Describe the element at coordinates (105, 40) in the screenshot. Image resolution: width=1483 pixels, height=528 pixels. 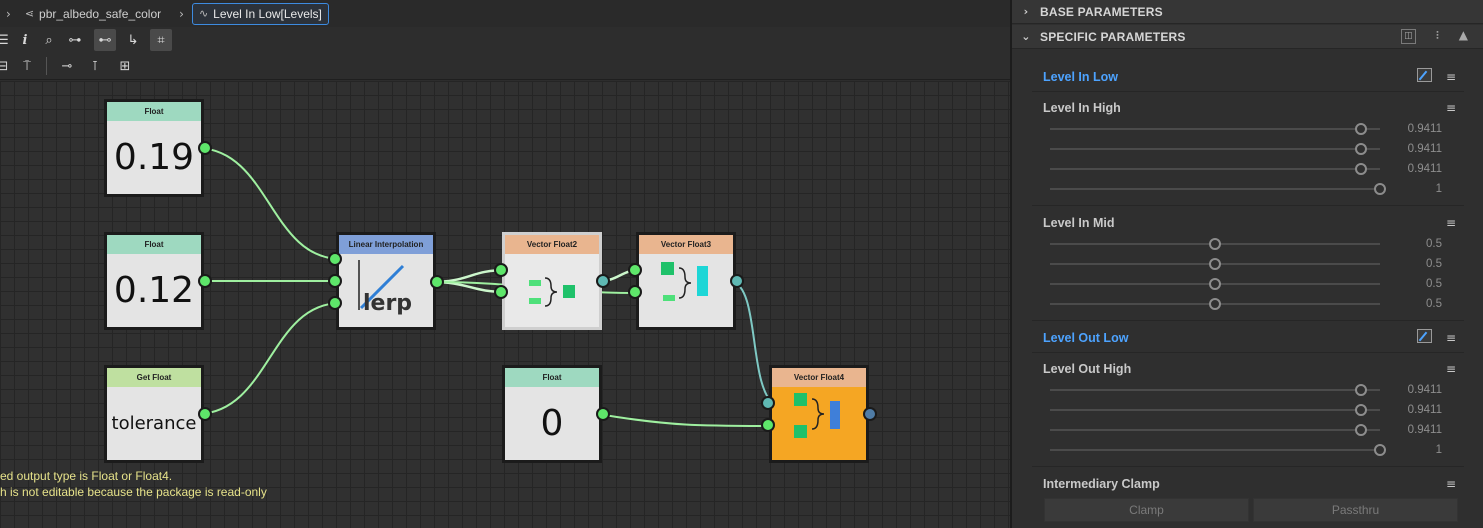
I see `layout-tree-icon: ⊷` at that location.